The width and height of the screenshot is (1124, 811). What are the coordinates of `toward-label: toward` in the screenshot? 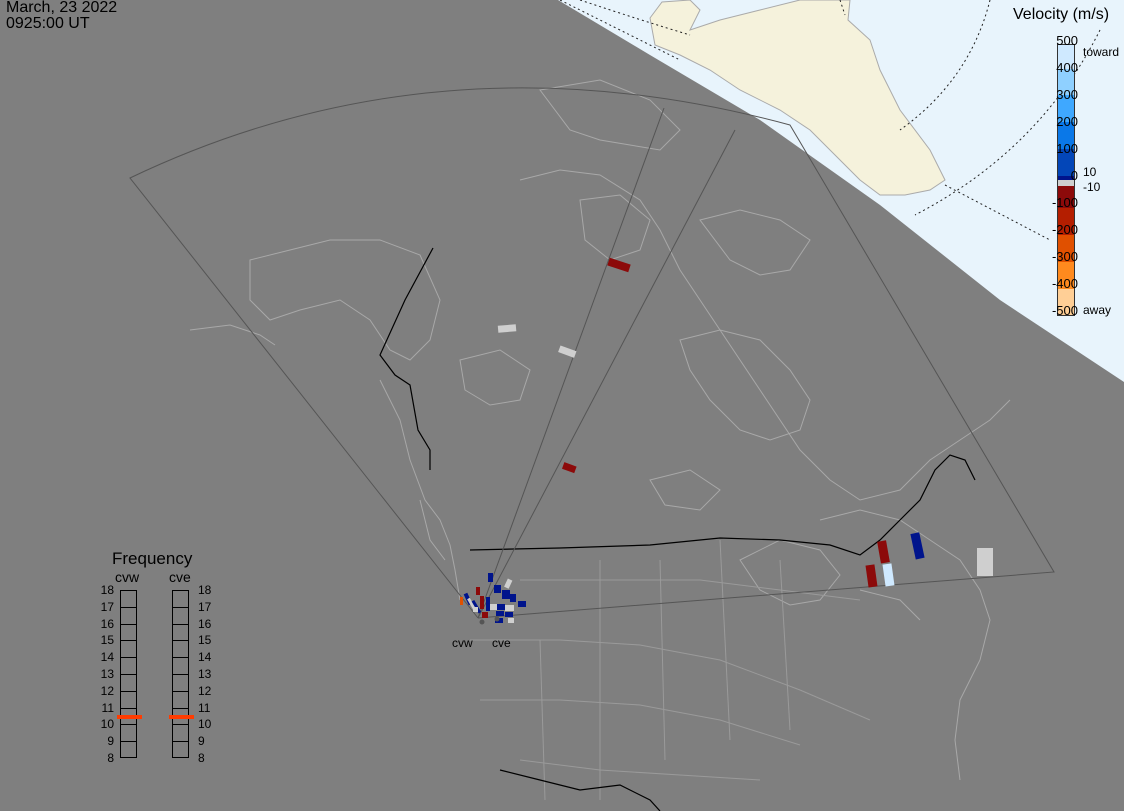 It's located at (1101, 52).